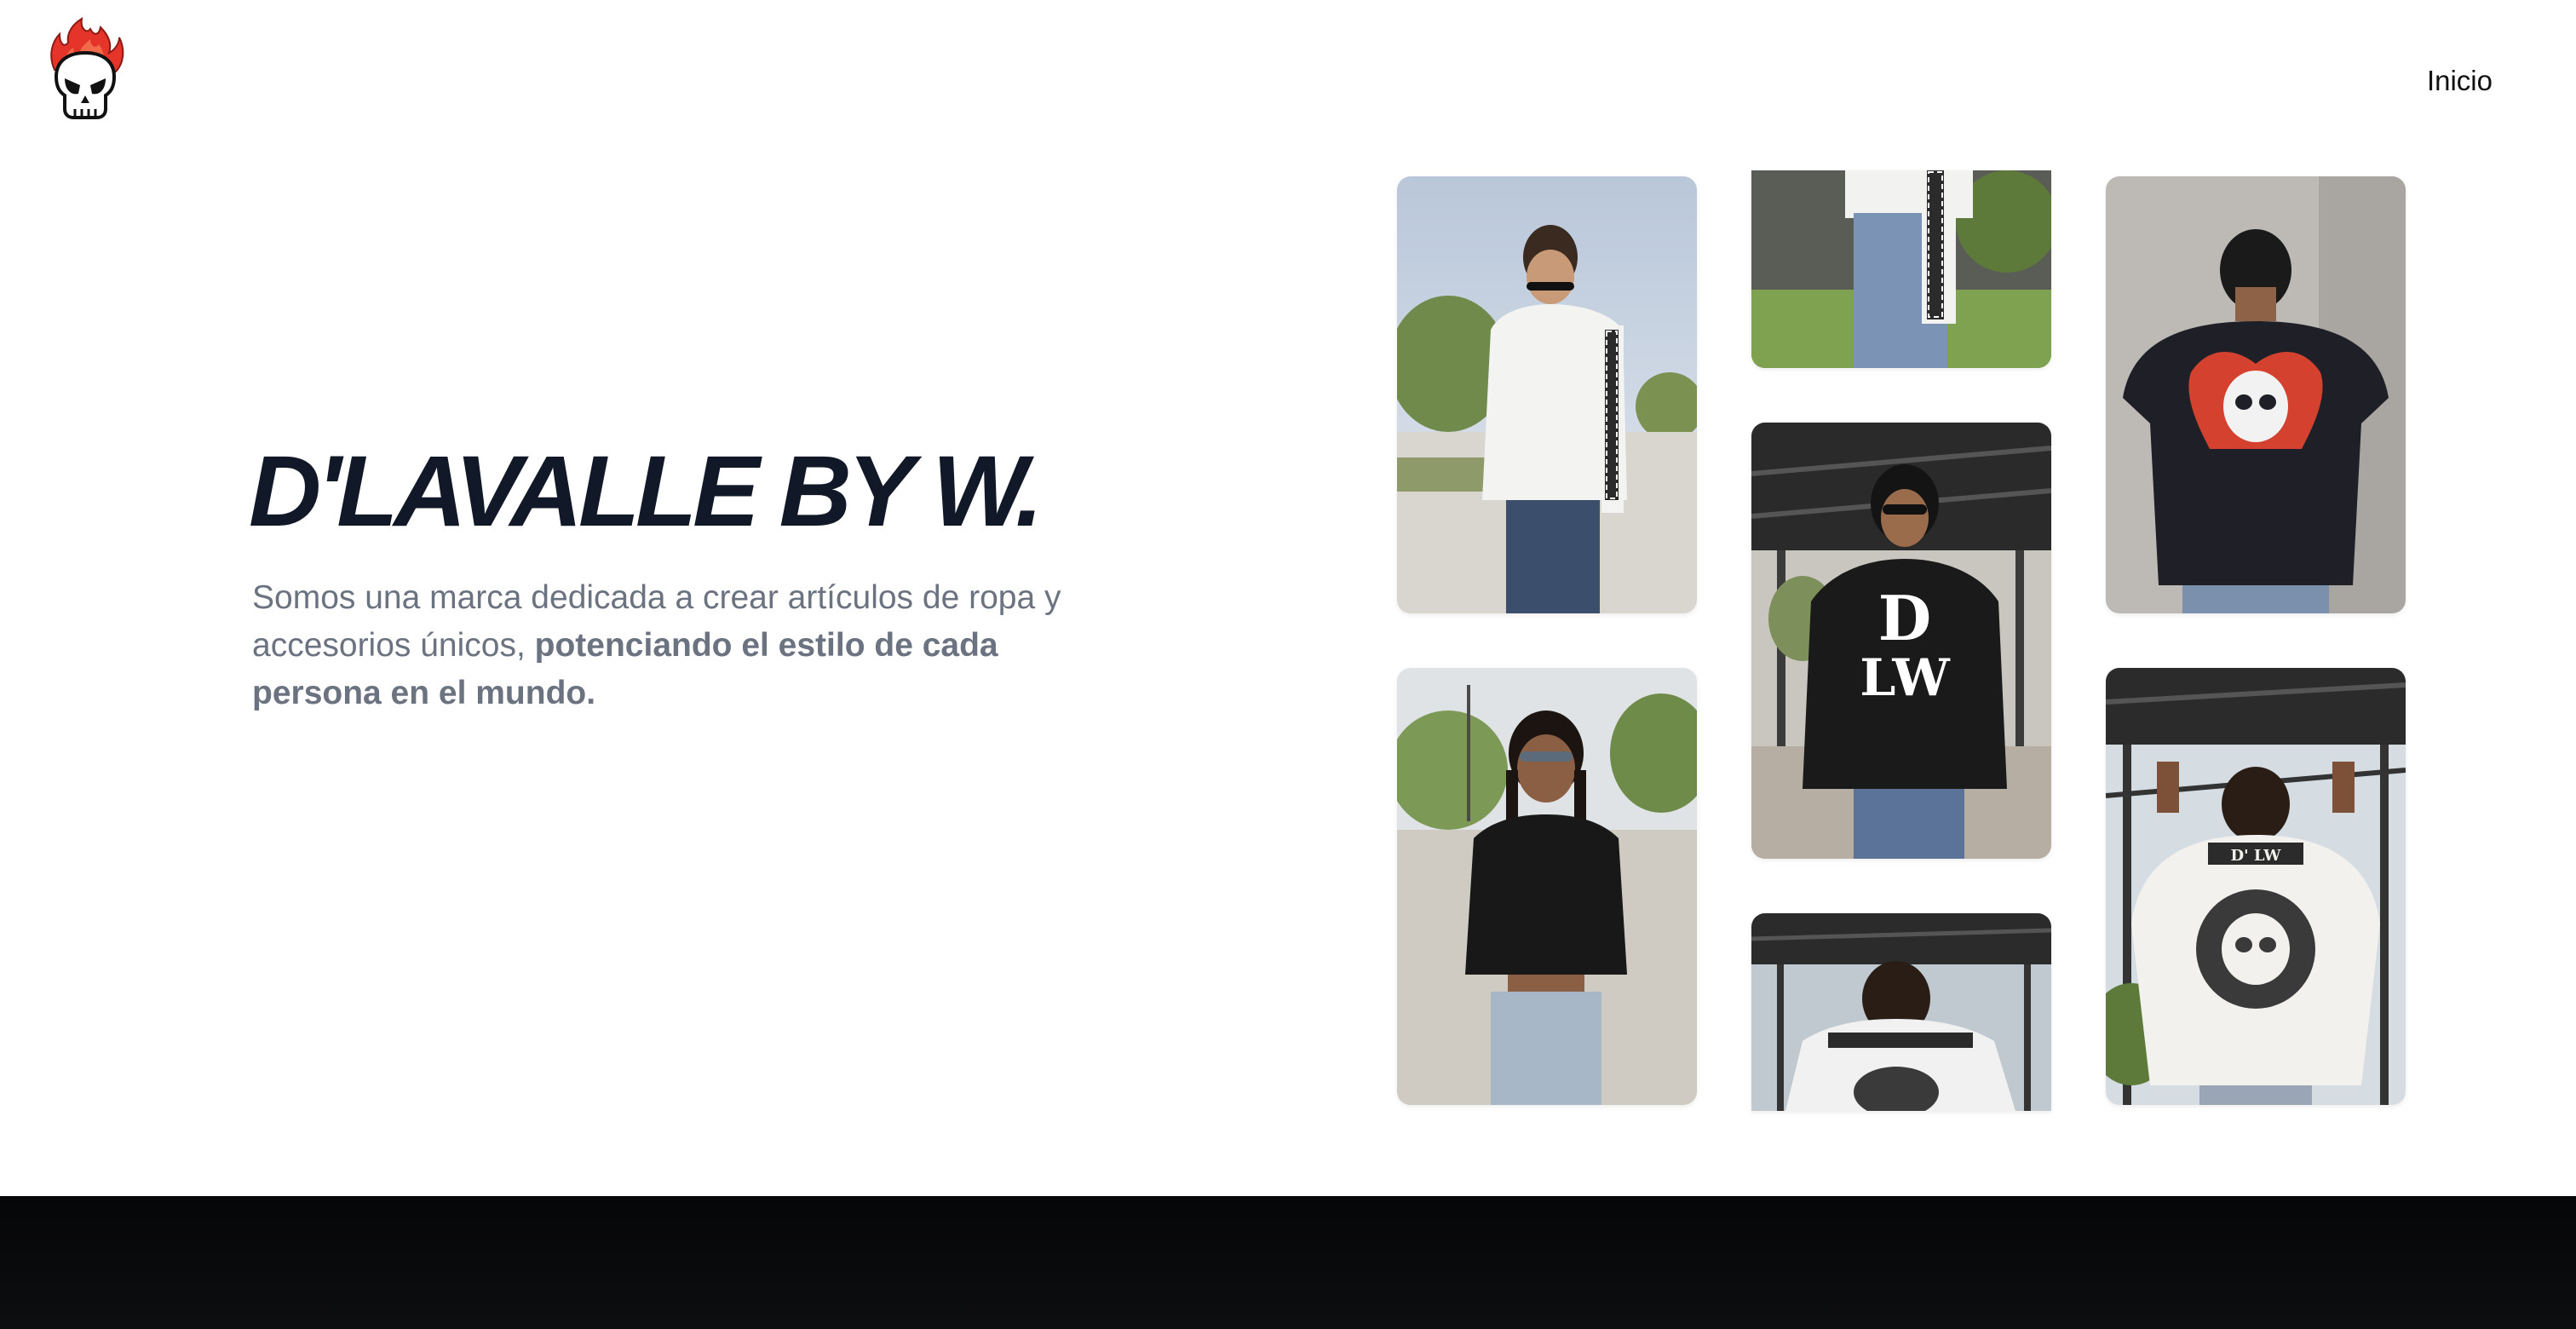  I want to click on svg-text: D, so click(1905, 618).